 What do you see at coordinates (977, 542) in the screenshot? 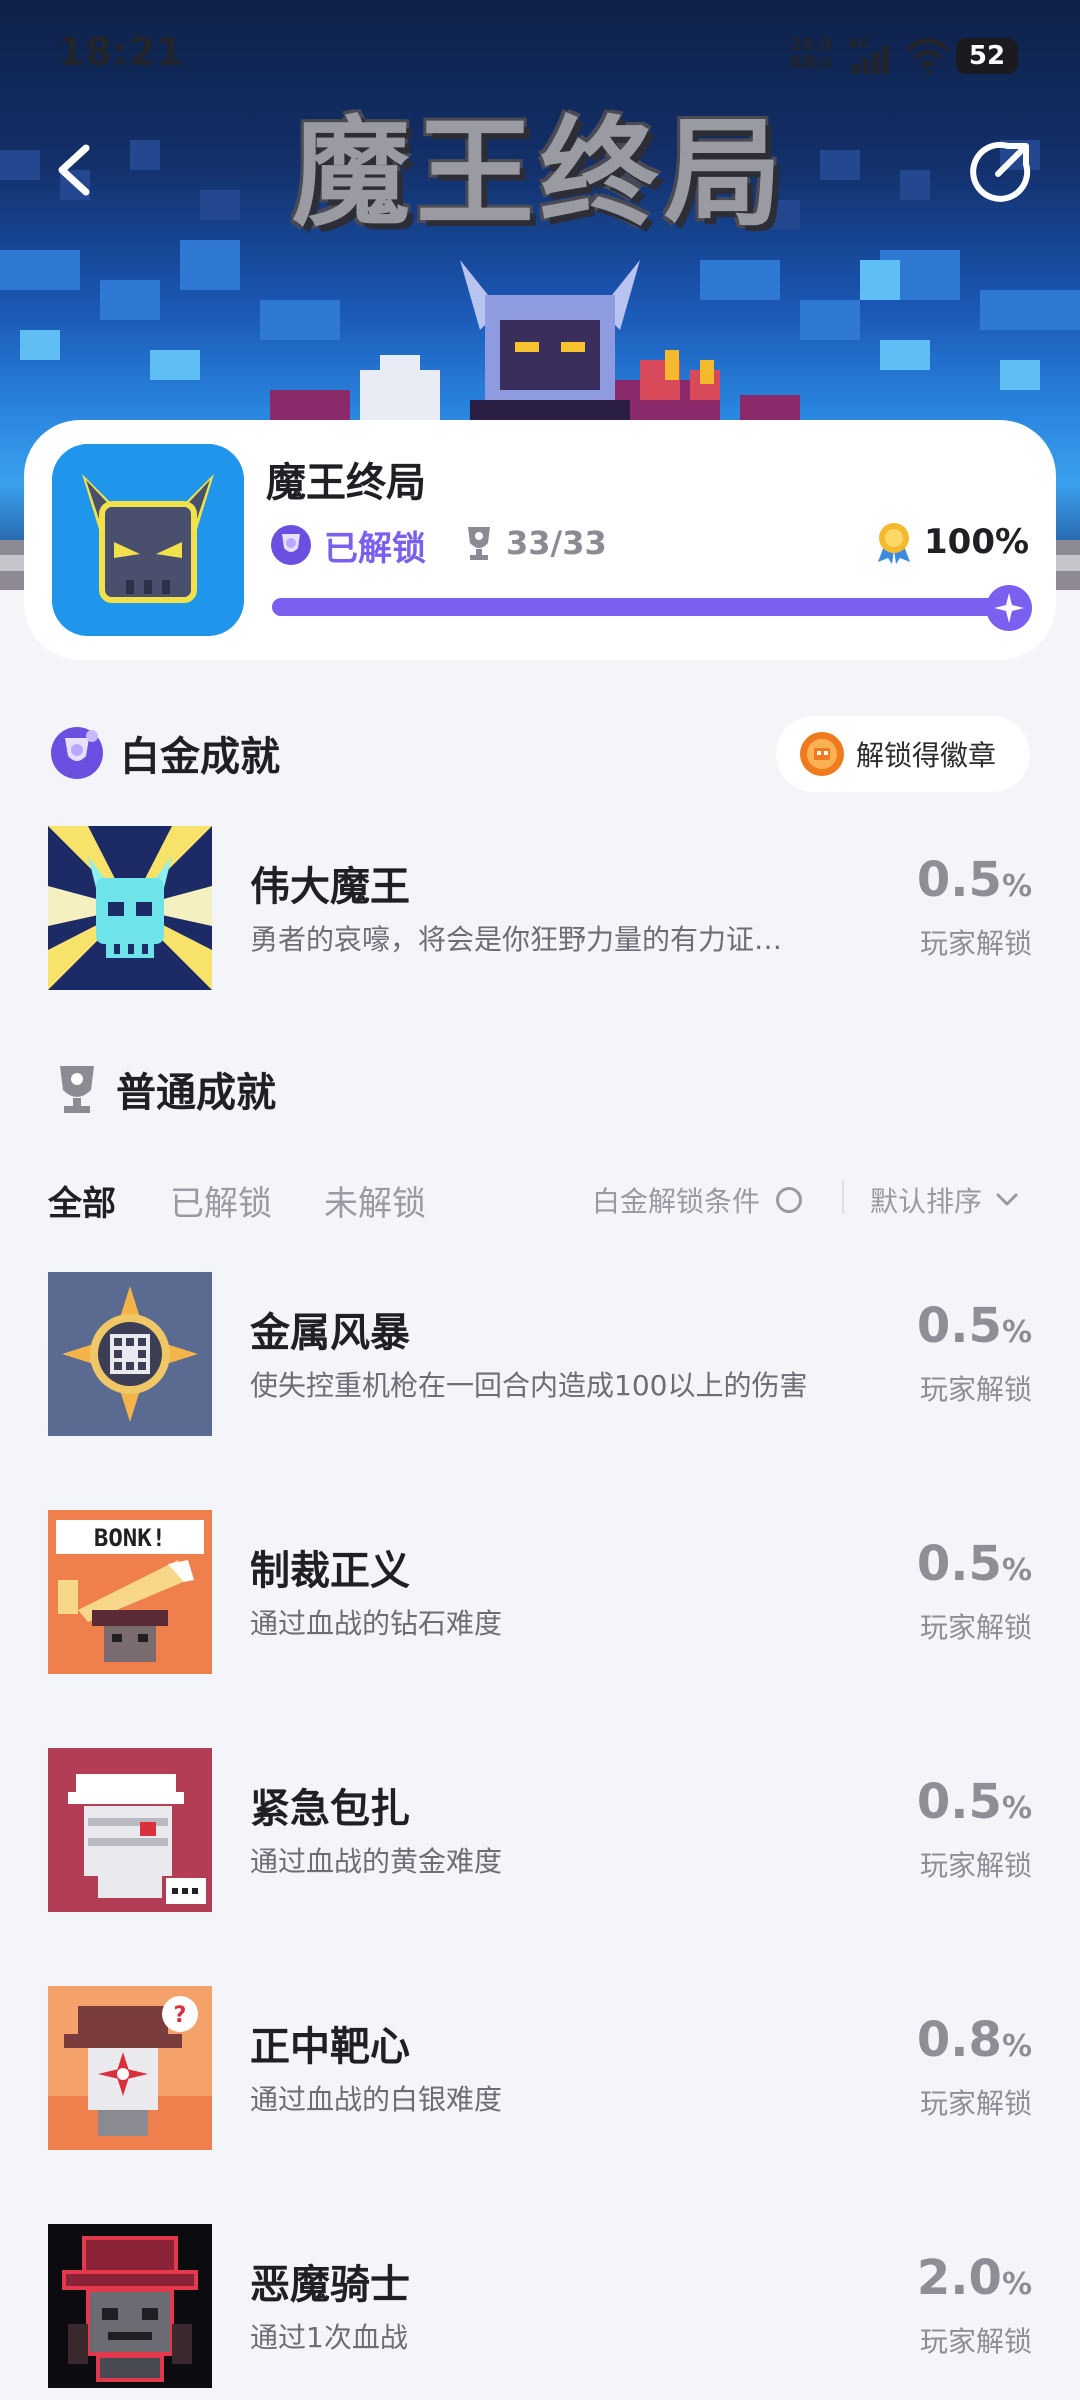
I see `completion-percent-label: 100%` at bounding box center [977, 542].